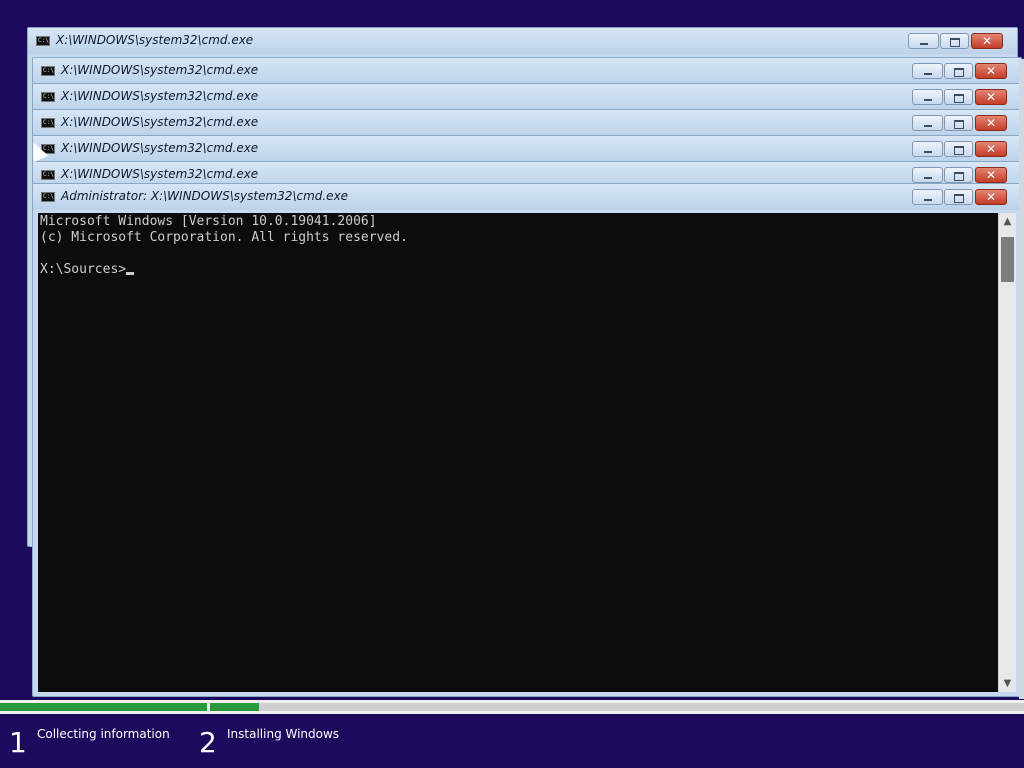 The width and height of the screenshot is (1024, 768). What do you see at coordinates (283, 734) in the screenshot?
I see `step-label: Installing Windows` at bounding box center [283, 734].